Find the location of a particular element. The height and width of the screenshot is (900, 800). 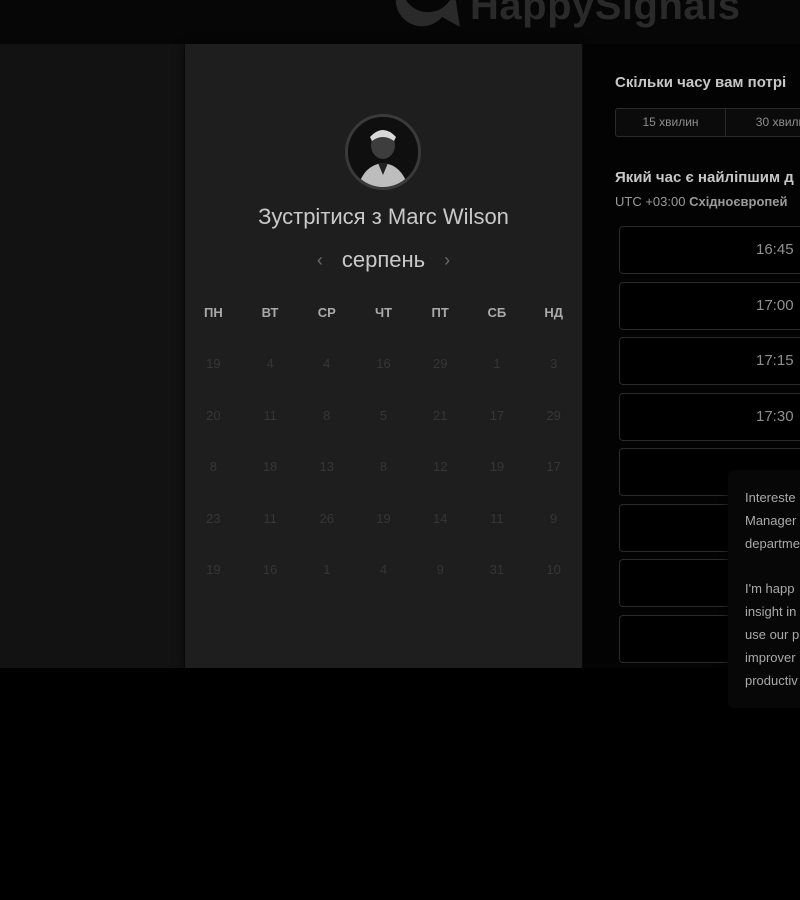

weekday-header: СР is located at coordinates (326, 312).